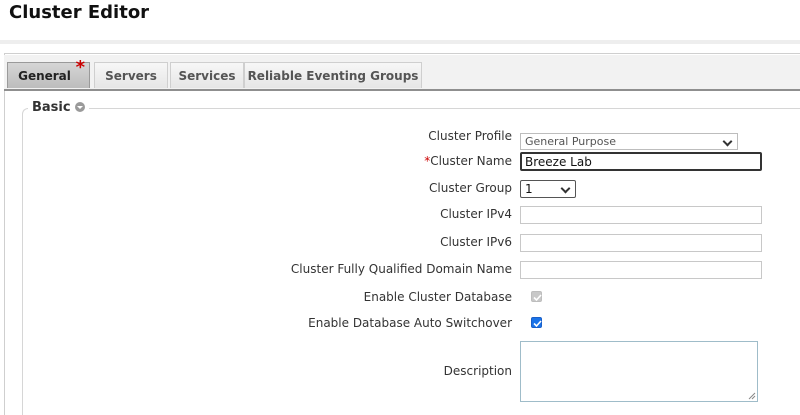 The height and width of the screenshot is (415, 800). I want to click on cluster-ipv4-label: Cluster IPv4, so click(476, 214).